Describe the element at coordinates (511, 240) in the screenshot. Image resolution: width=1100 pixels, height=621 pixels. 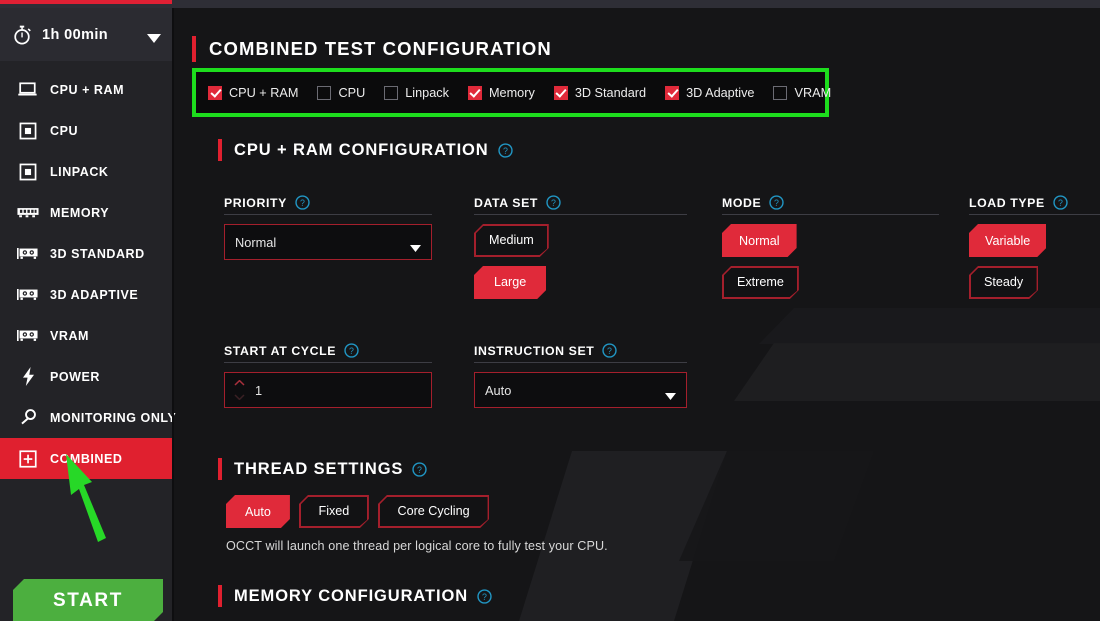
I see `data-set-option-medium: Medium` at that location.